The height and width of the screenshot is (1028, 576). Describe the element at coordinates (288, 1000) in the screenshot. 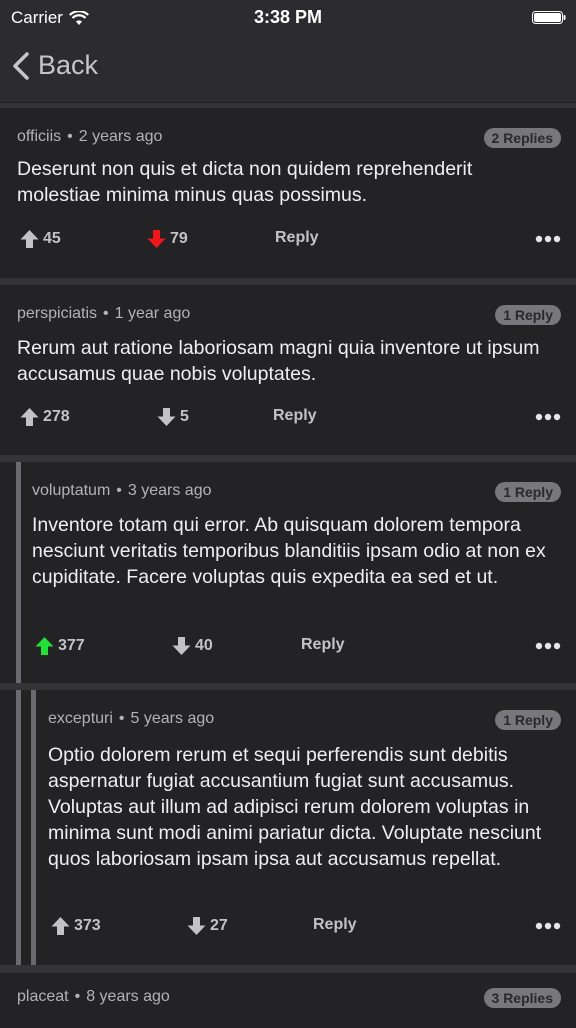

I see `comment: placeat • 8 years ago 3 Replies` at that location.